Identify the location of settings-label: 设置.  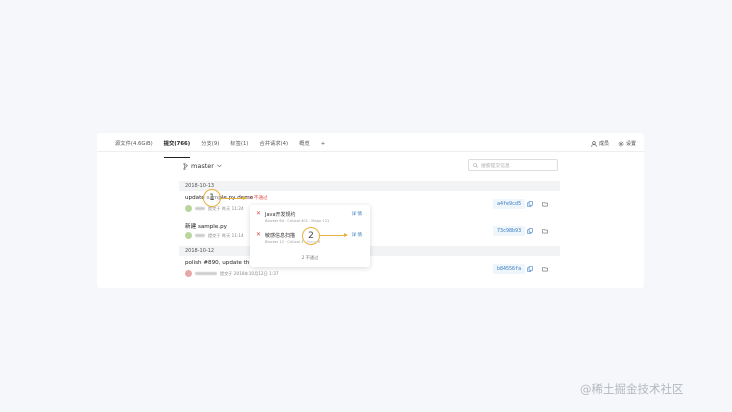
(630, 144).